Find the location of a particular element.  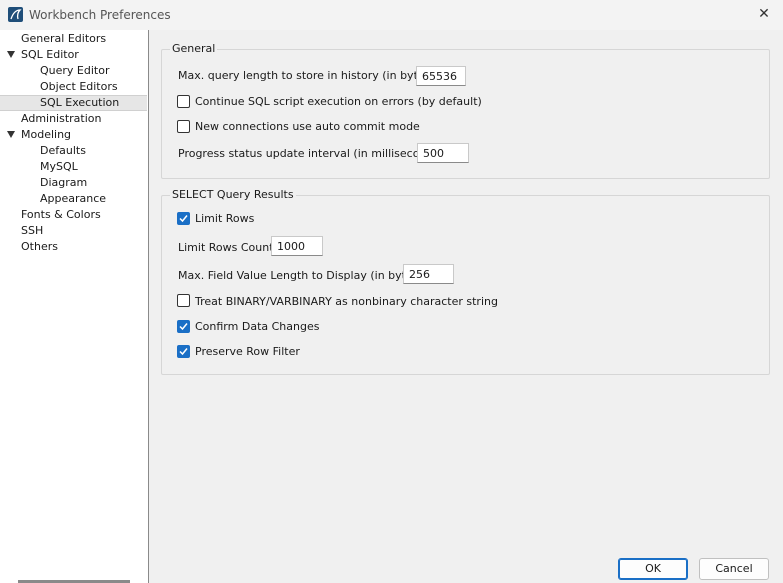

tree-item-label: Query Editor is located at coordinates (75, 70).